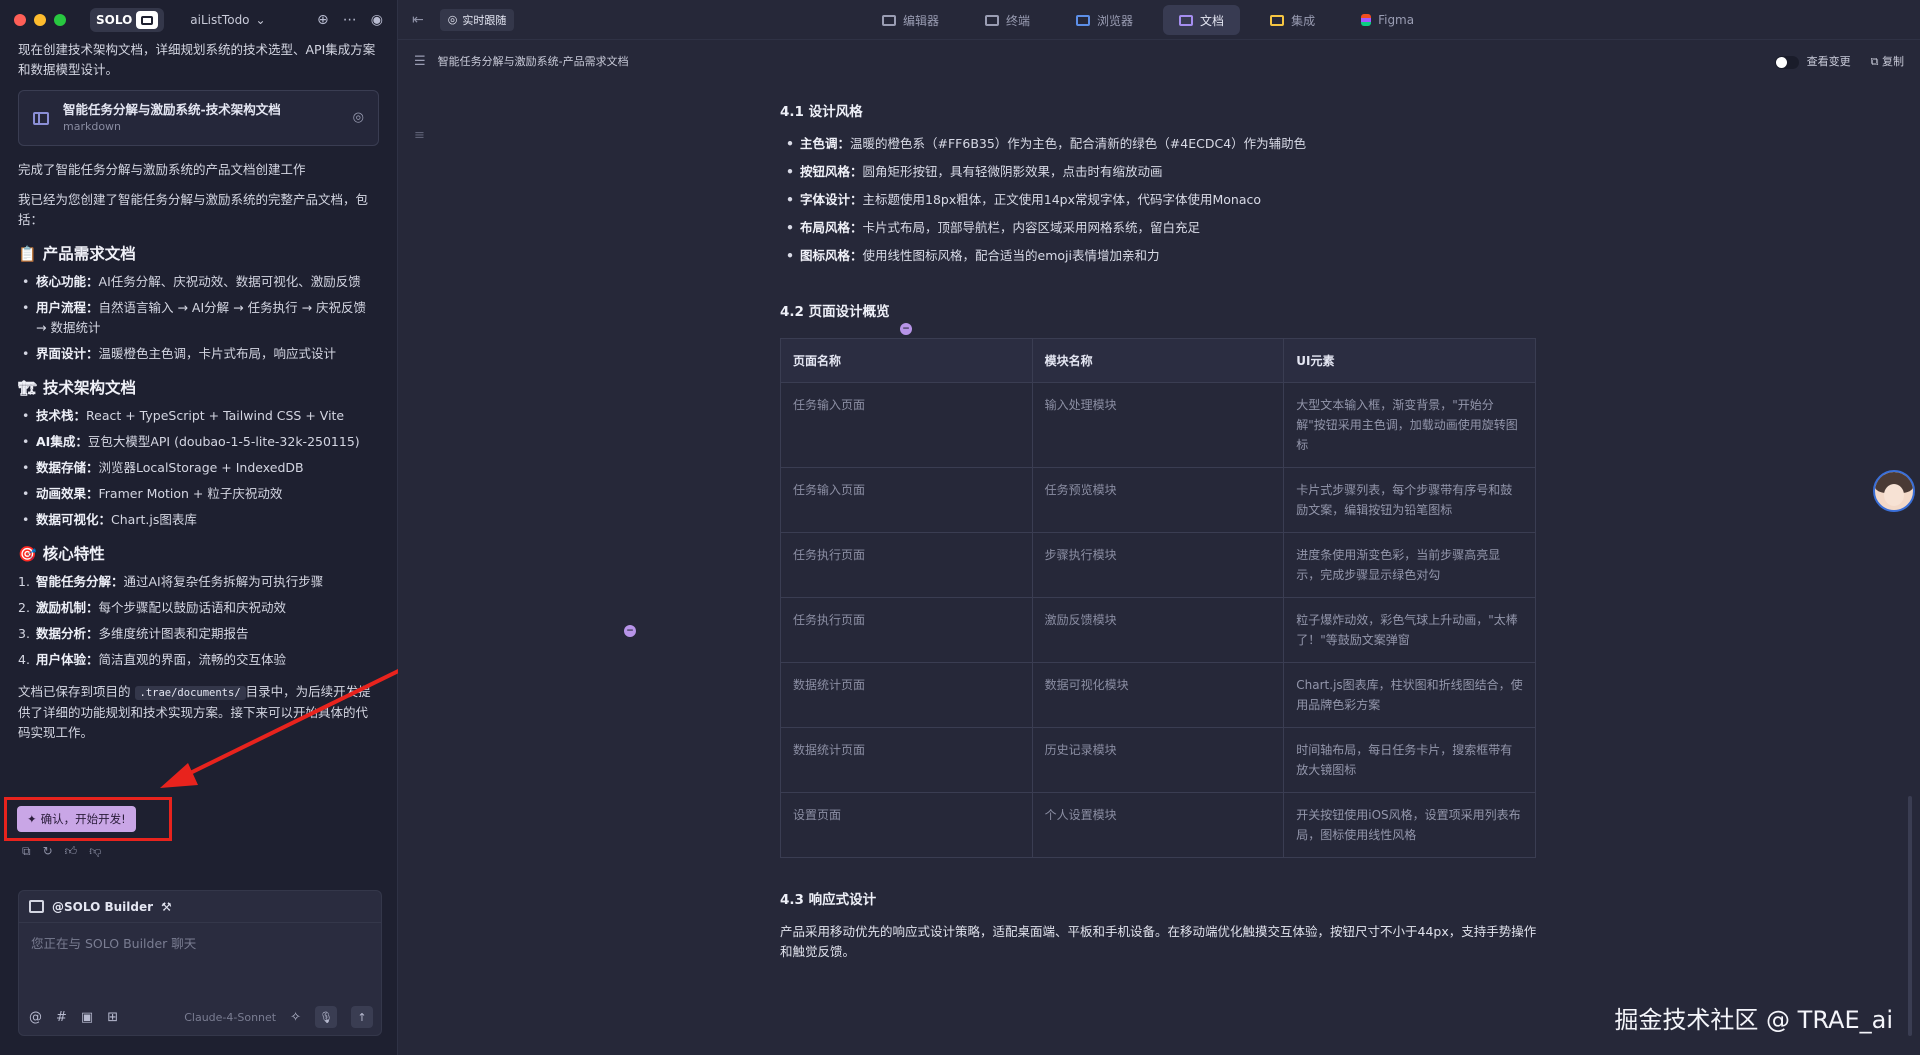  I want to click on send-button: ↑, so click(362, 1017).